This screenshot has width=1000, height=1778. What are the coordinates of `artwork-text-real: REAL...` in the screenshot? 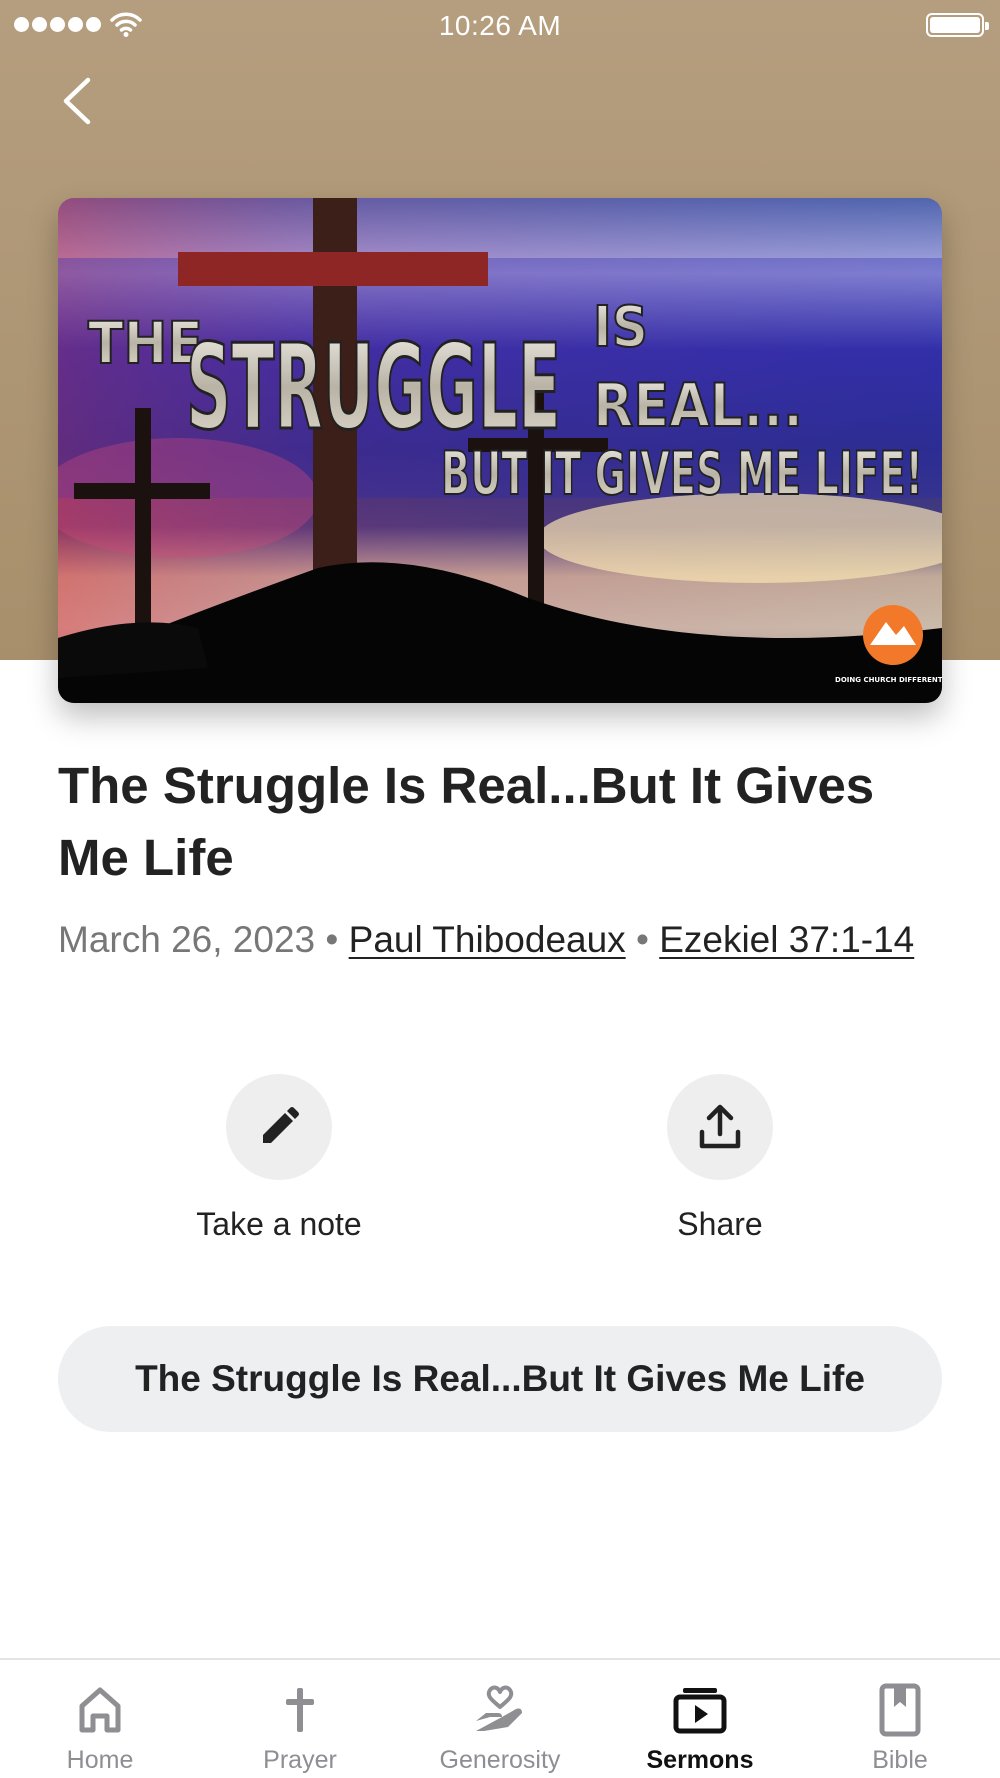 It's located at (698, 406).